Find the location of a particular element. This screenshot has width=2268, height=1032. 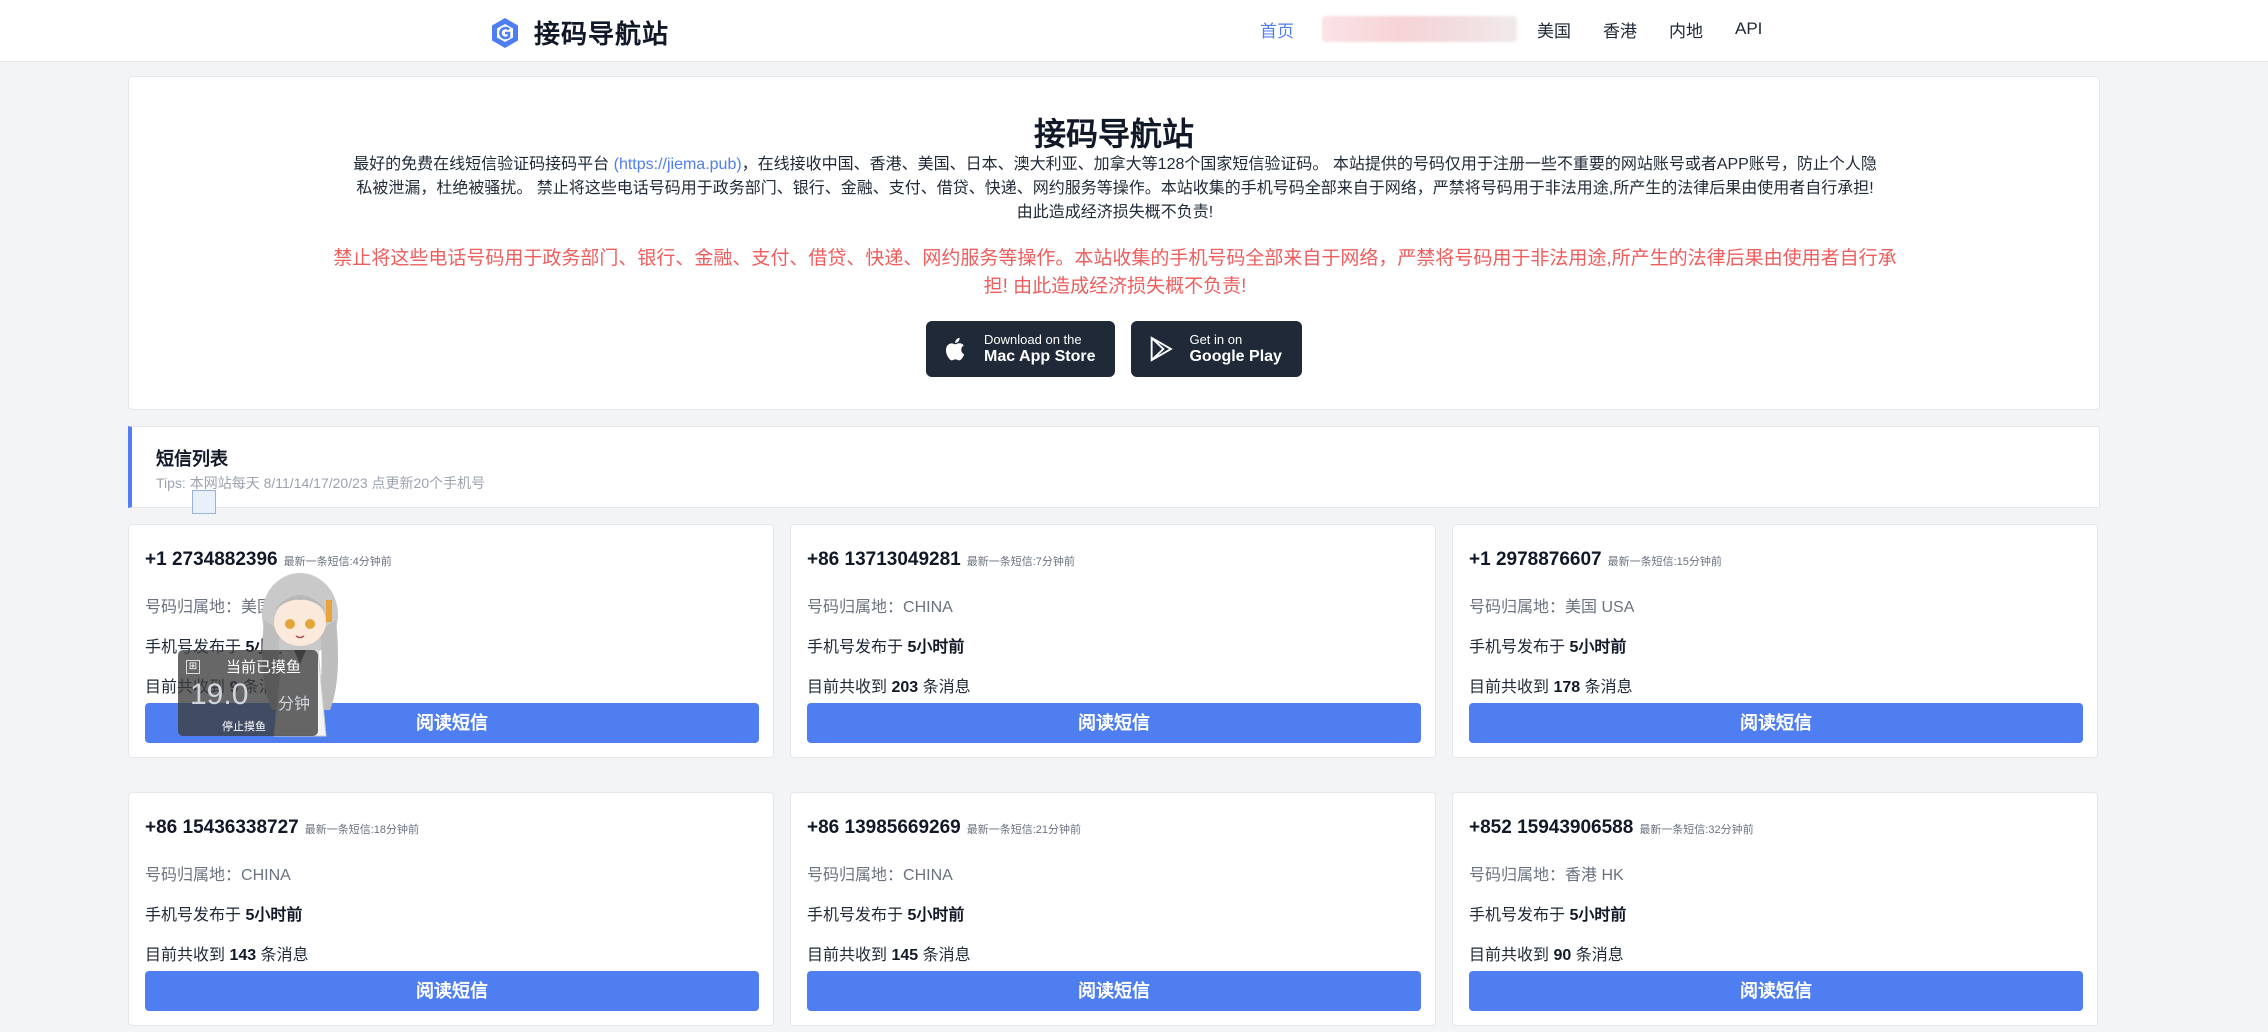

apple-icon is located at coordinates (955, 349).